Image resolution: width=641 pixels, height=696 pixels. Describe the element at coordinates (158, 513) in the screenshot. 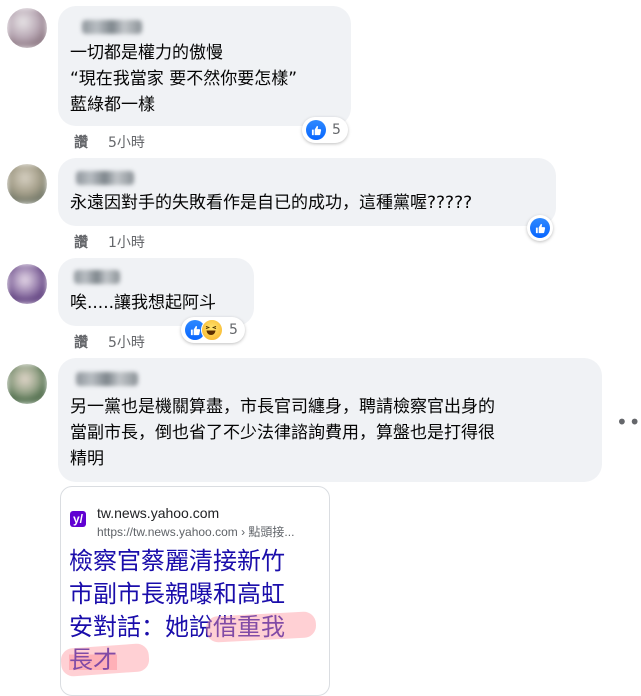

I see `link-site-name: tw.news.yahoo.com` at that location.